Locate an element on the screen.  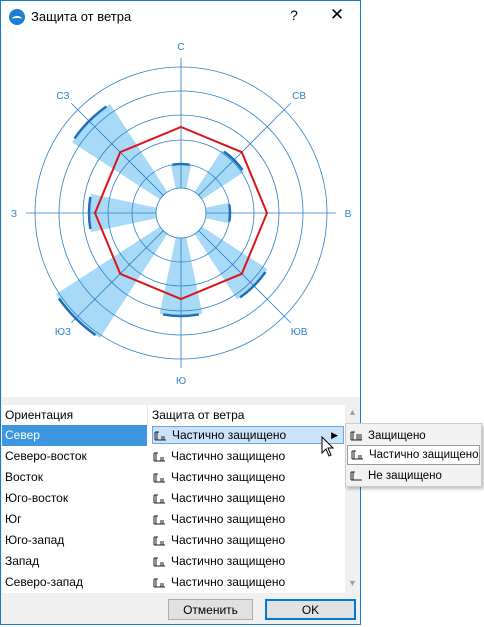
table-row: Северо-восток Частично защищено is located at coordinates (173, 456).